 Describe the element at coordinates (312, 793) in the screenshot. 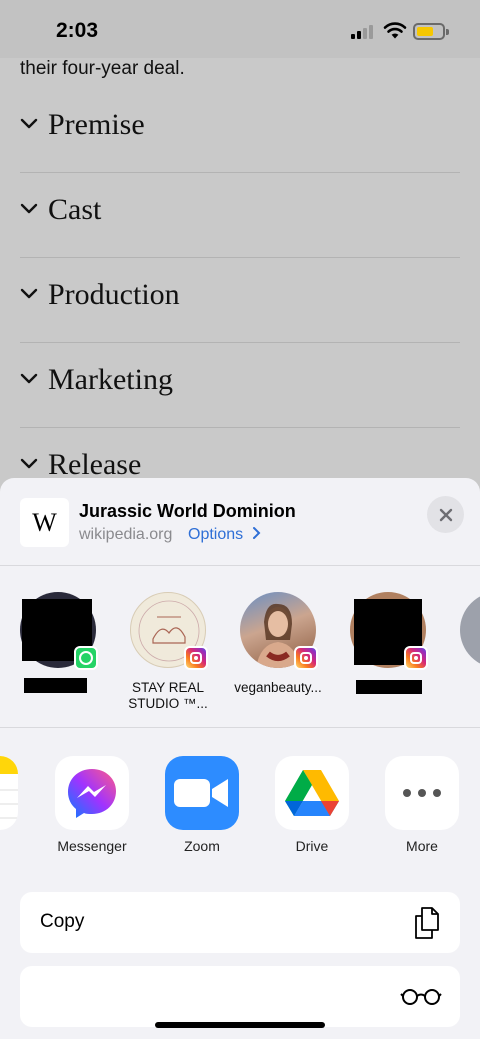

I see `drive-app-icon` at that location.